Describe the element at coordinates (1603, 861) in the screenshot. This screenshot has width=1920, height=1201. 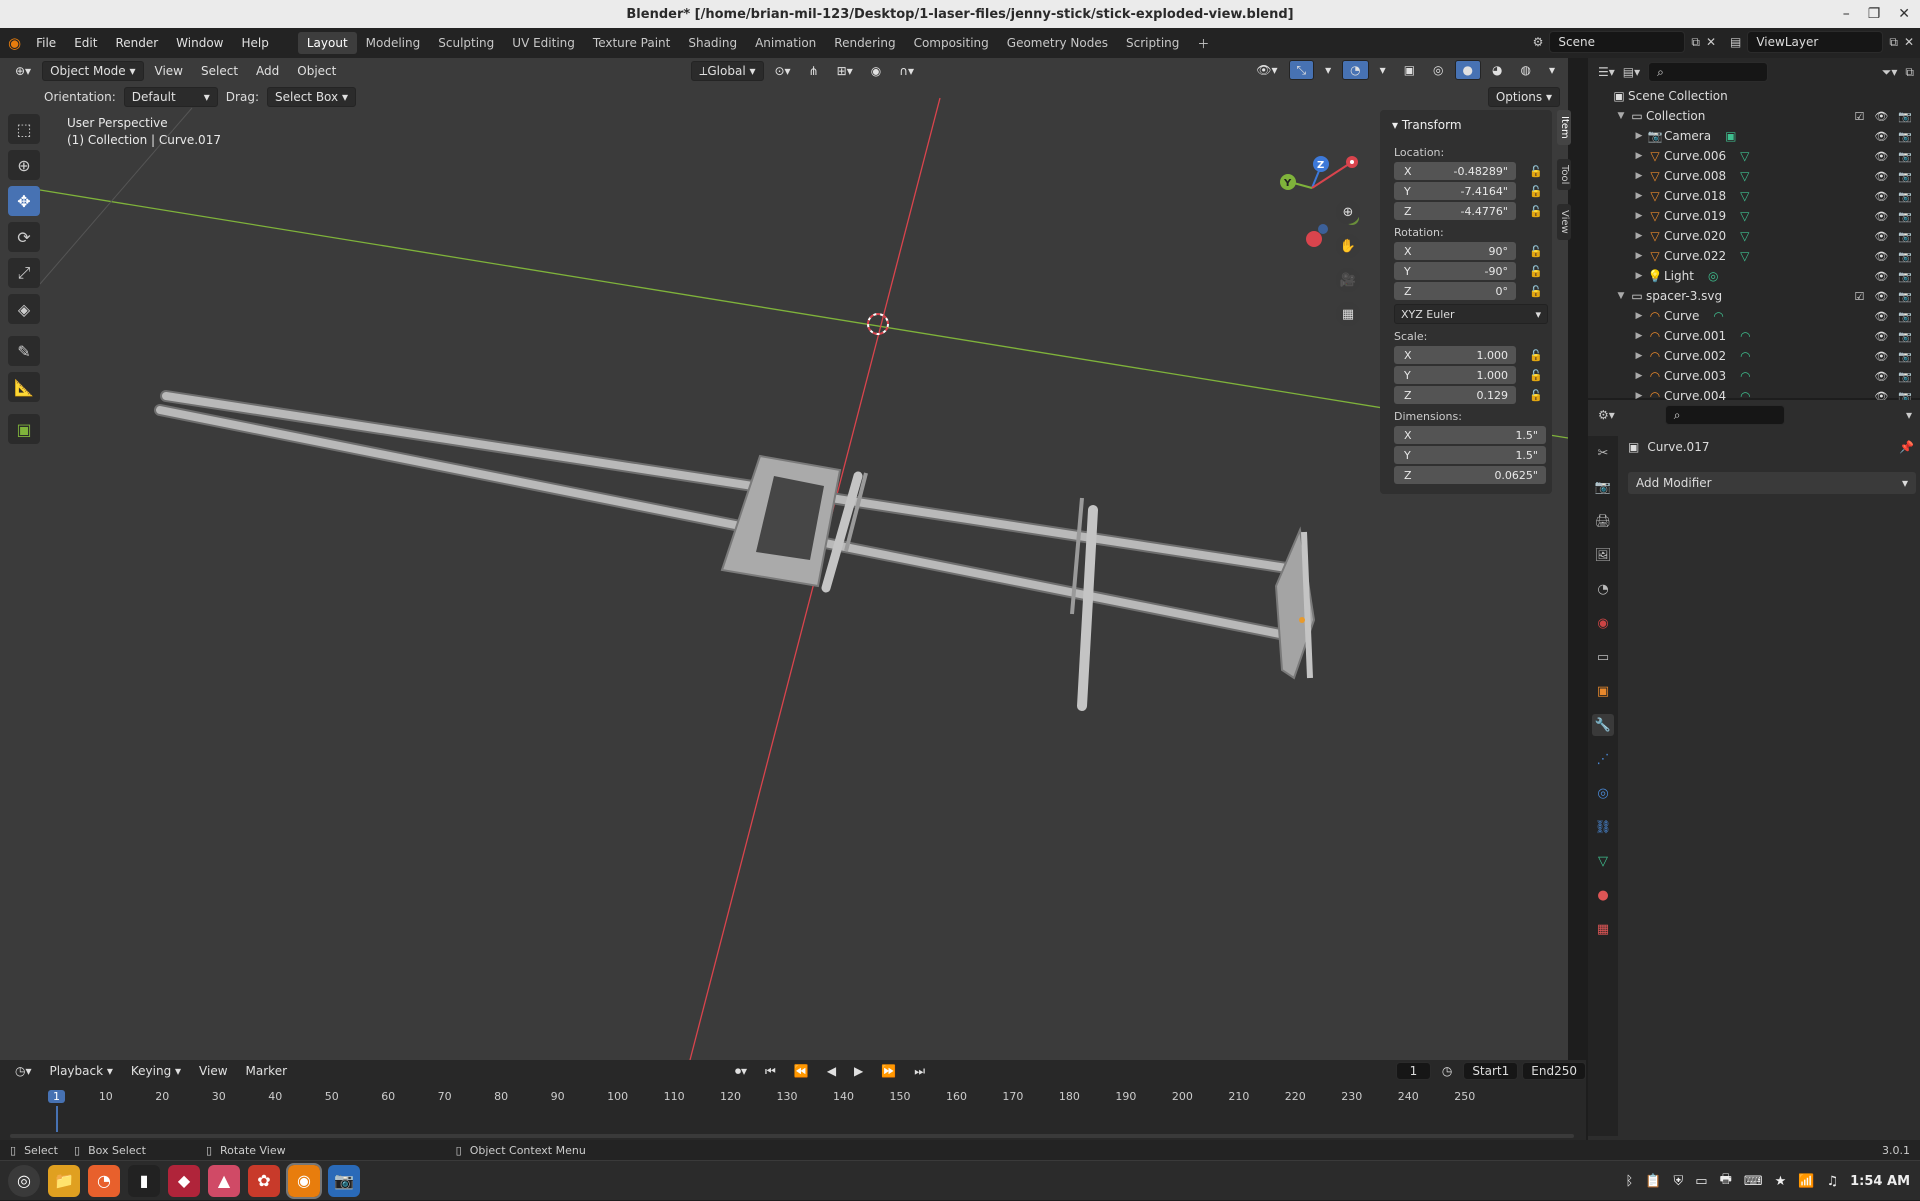
I see `data-tab-icon: ▽` at that location.